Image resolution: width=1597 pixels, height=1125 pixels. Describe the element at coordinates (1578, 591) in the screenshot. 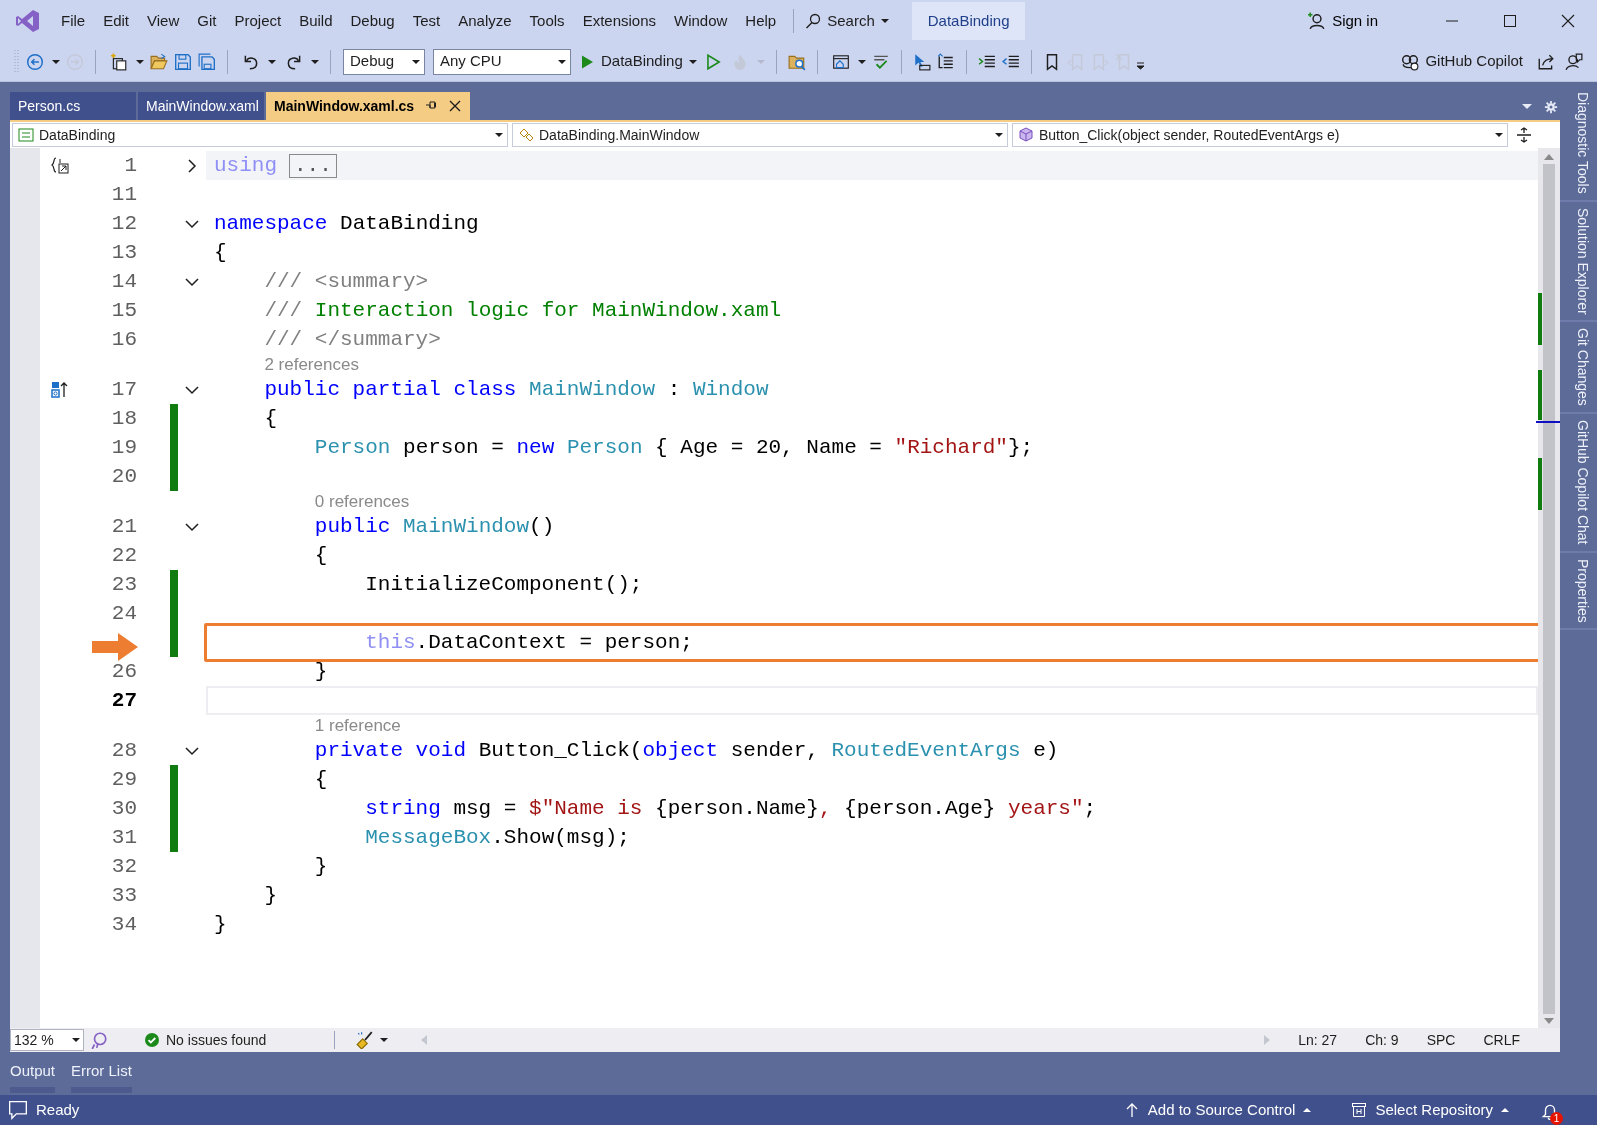

I see `side-tab: Properties` at that location.